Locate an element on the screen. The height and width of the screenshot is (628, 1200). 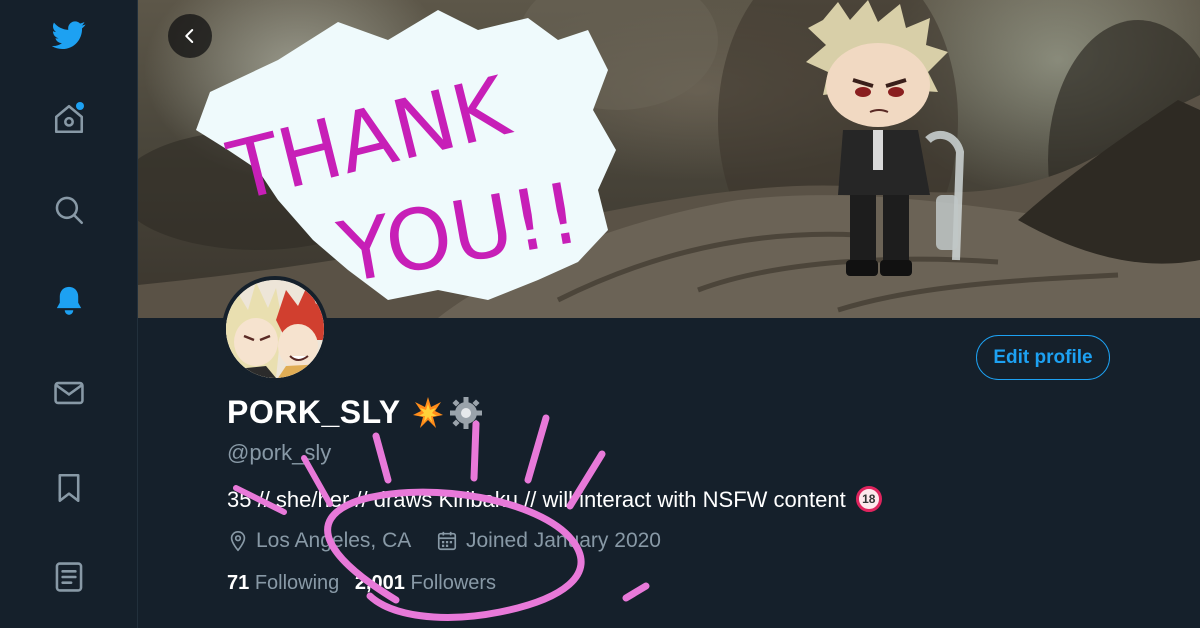
back-button is located at coordinates (190, 36).